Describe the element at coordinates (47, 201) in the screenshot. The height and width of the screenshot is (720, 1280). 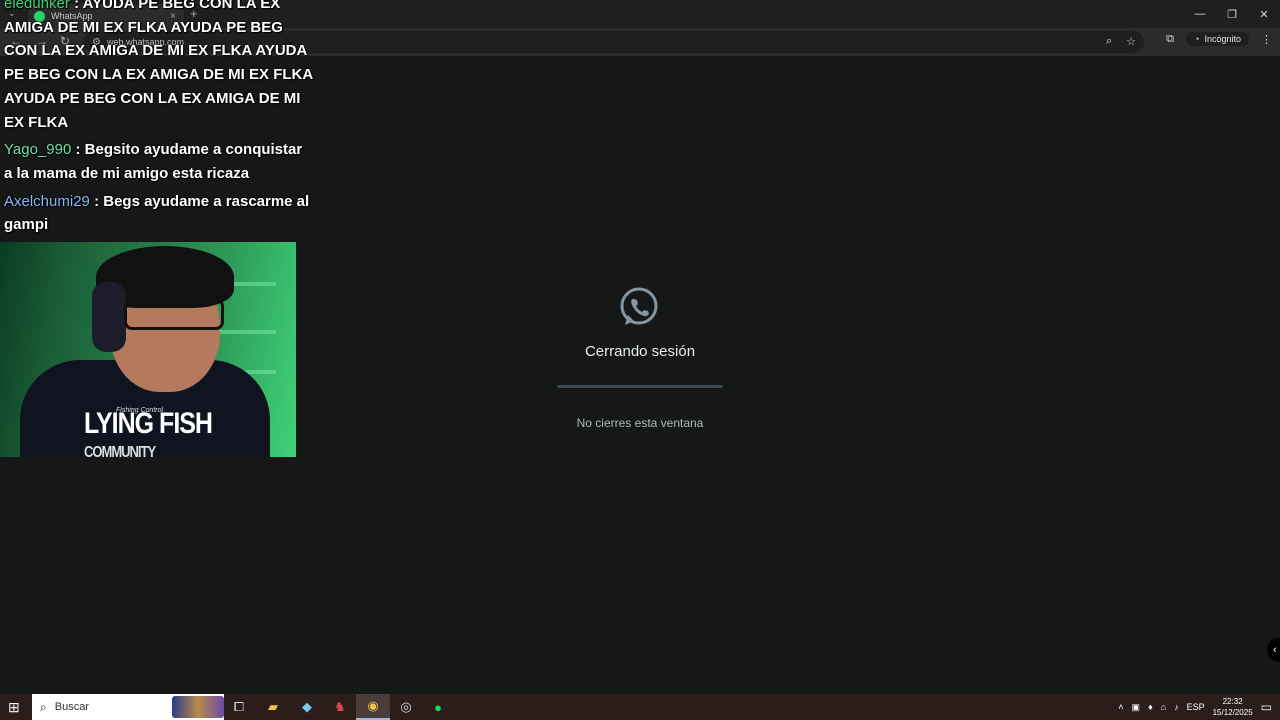
I see `chat-username: Axelchumi29` at that location.